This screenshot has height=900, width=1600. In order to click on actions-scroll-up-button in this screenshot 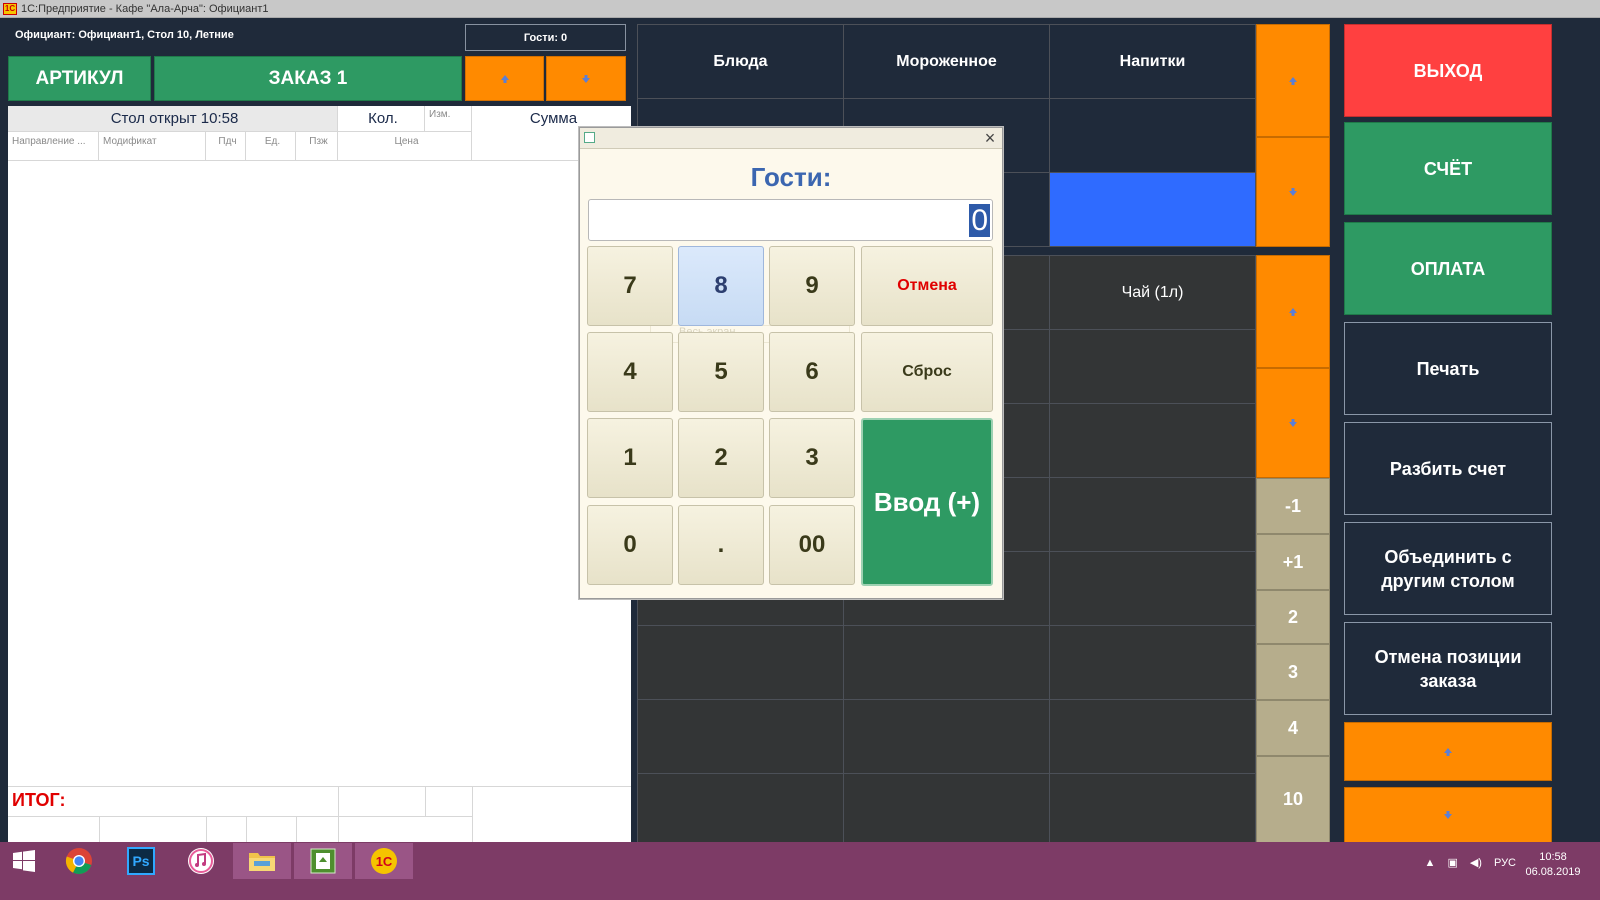, I will do `click(1448, 751)`.